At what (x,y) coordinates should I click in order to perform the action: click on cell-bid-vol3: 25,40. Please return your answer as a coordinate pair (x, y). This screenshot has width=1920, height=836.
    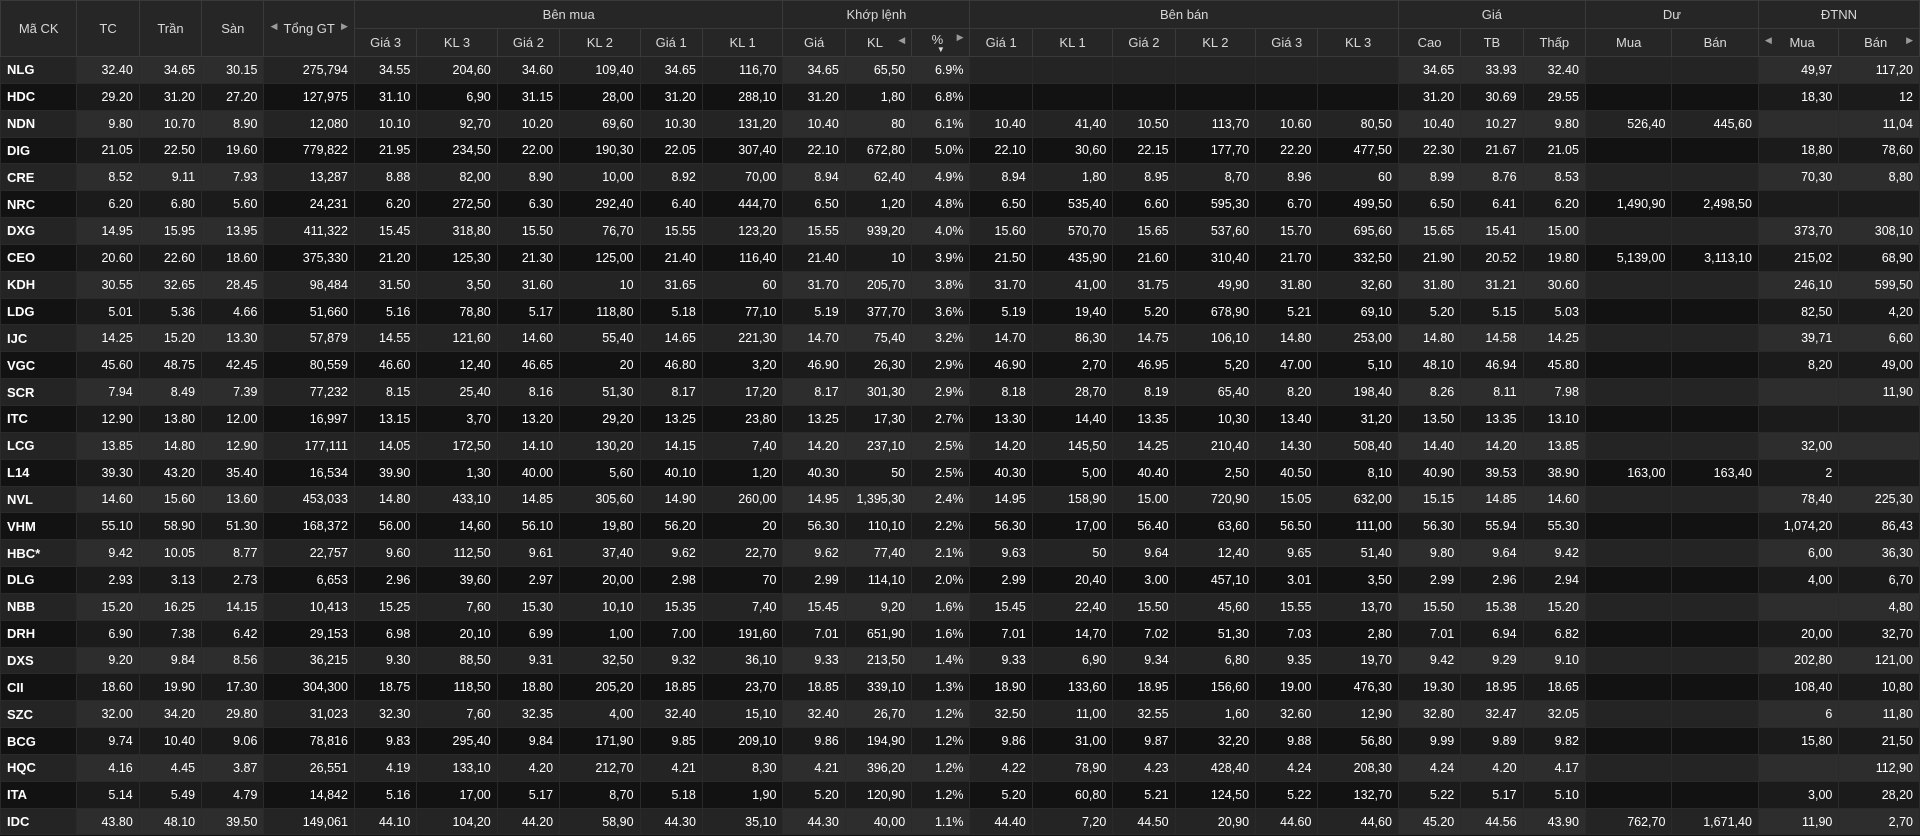
    Looking at the image, I should click on (457, 392).